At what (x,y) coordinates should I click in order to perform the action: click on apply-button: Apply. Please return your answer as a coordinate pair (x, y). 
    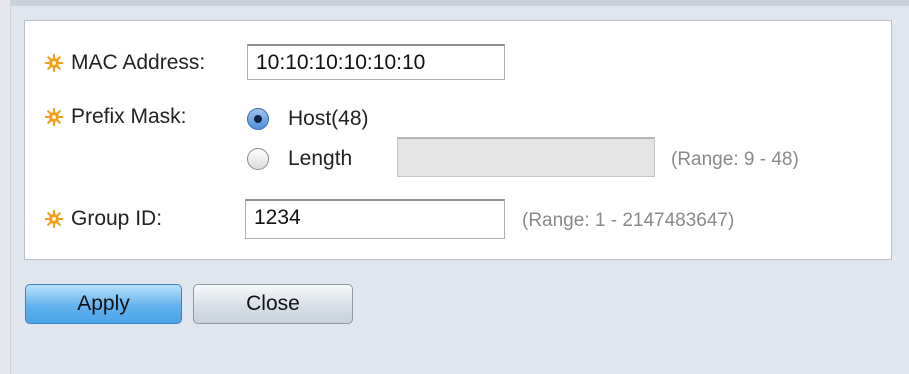
    Looking at the image, I should click on (103, 304).